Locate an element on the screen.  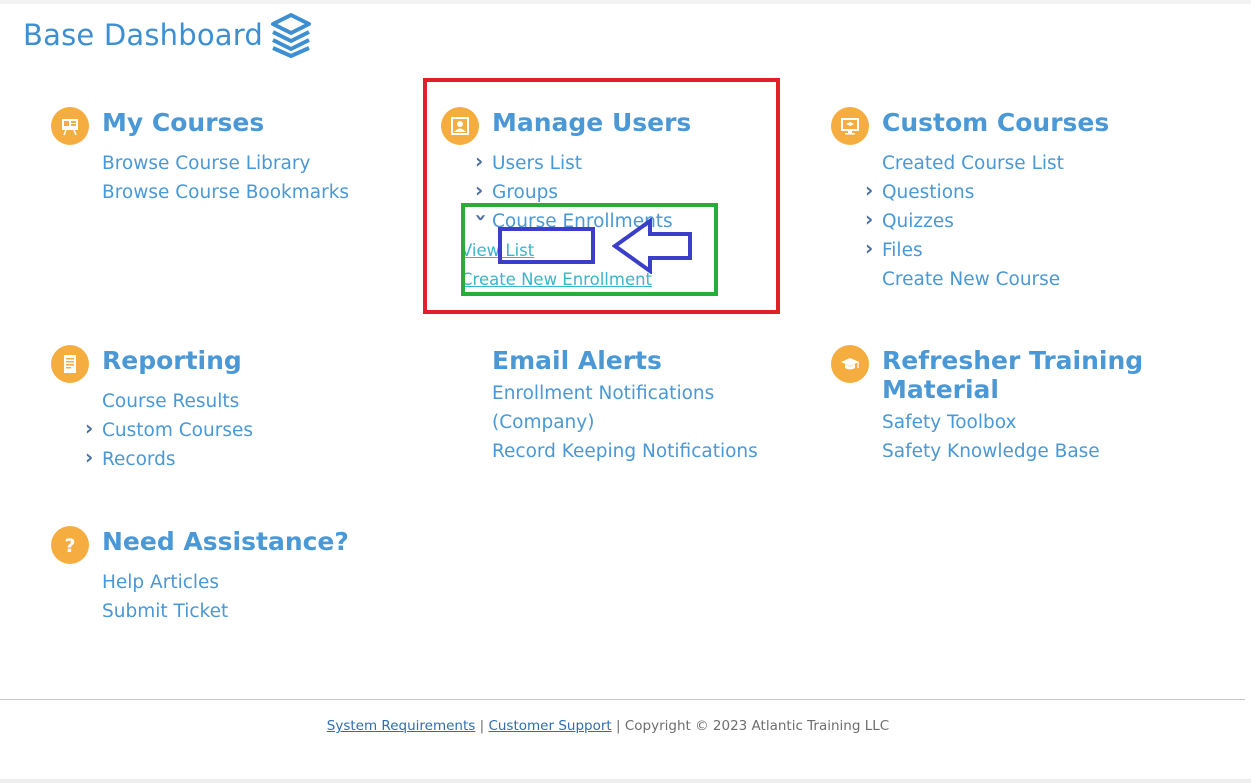
section-title: Email Alerts is located at coordinates (577, 360).